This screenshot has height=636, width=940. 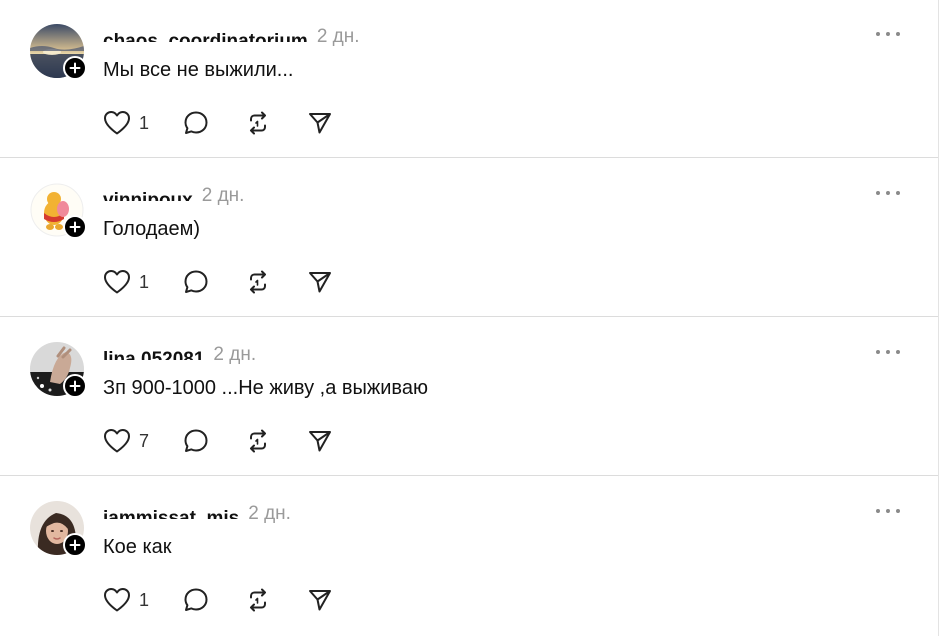 What do you see at coordinates (153, 353) in the screenshot?
I see `username: lina.052081` at bounding box center [153, 353].